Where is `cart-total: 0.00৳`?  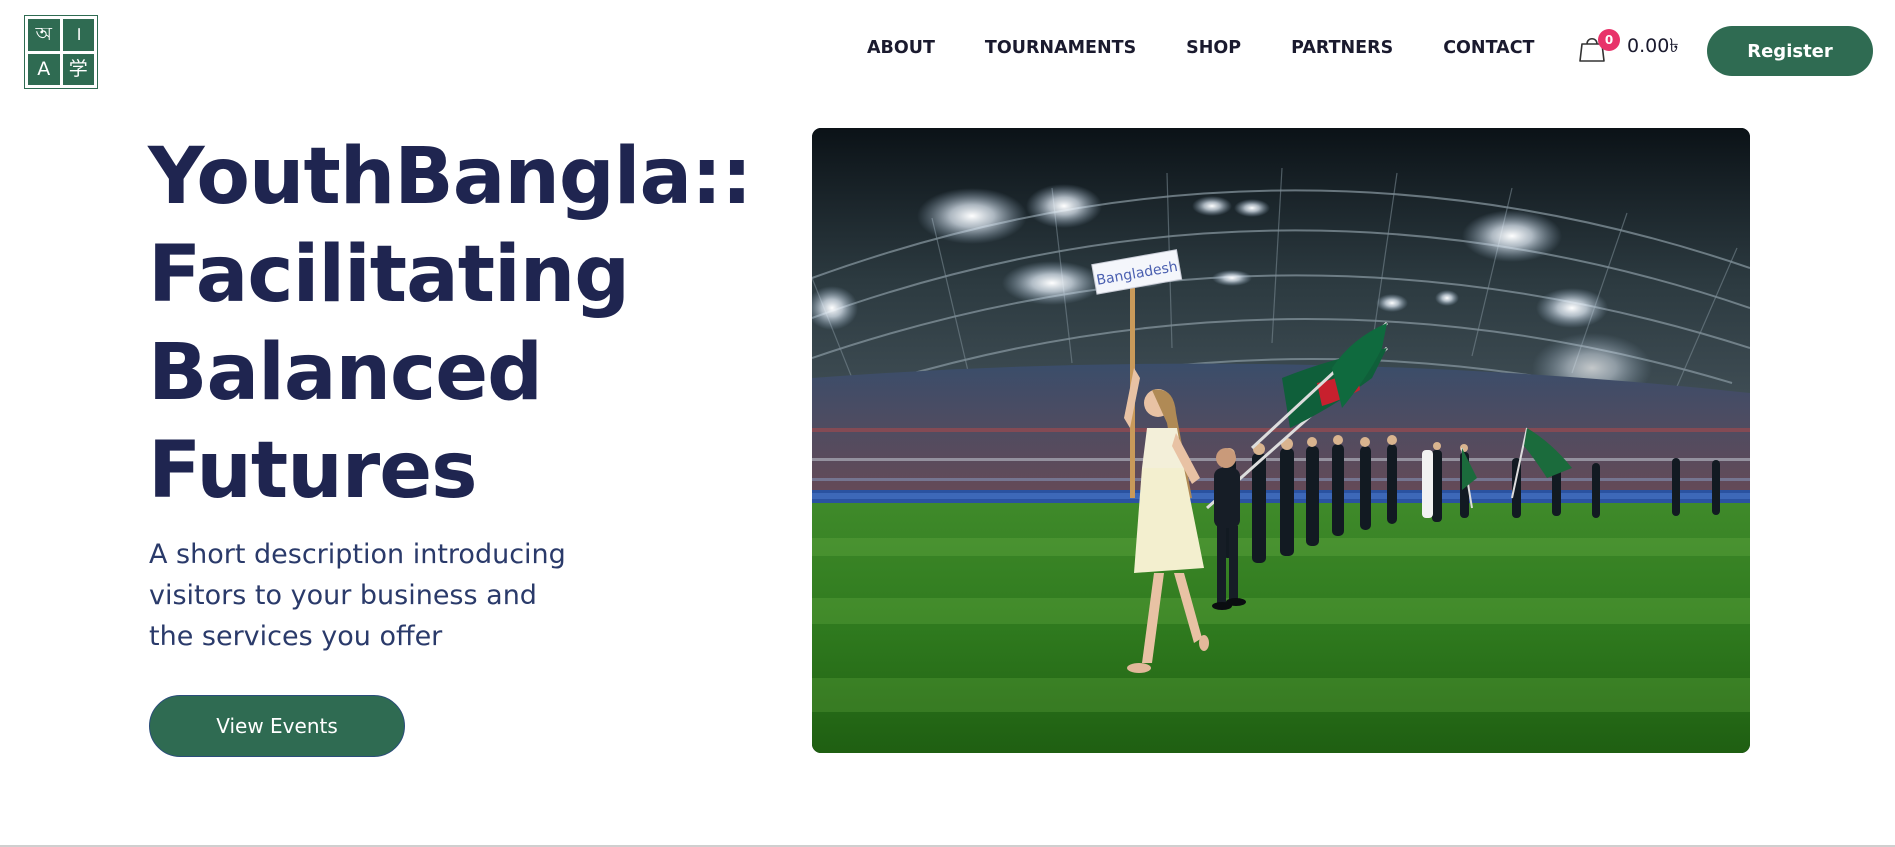
cart-total: 0.00৳ is located at coordinates (1653, 46).